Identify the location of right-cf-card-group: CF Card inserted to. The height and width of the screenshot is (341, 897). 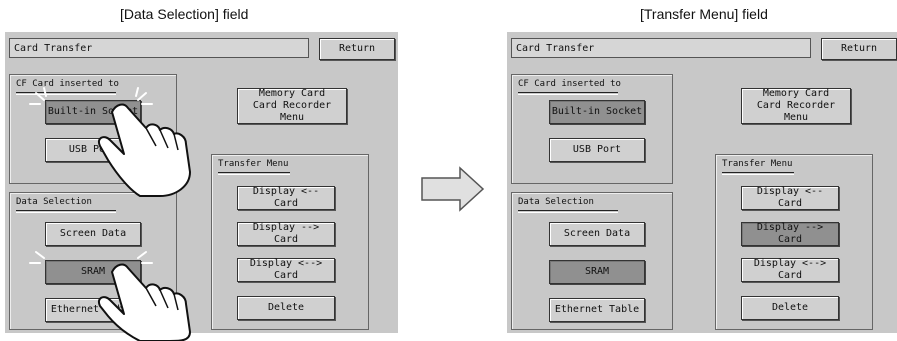
(592, 129).